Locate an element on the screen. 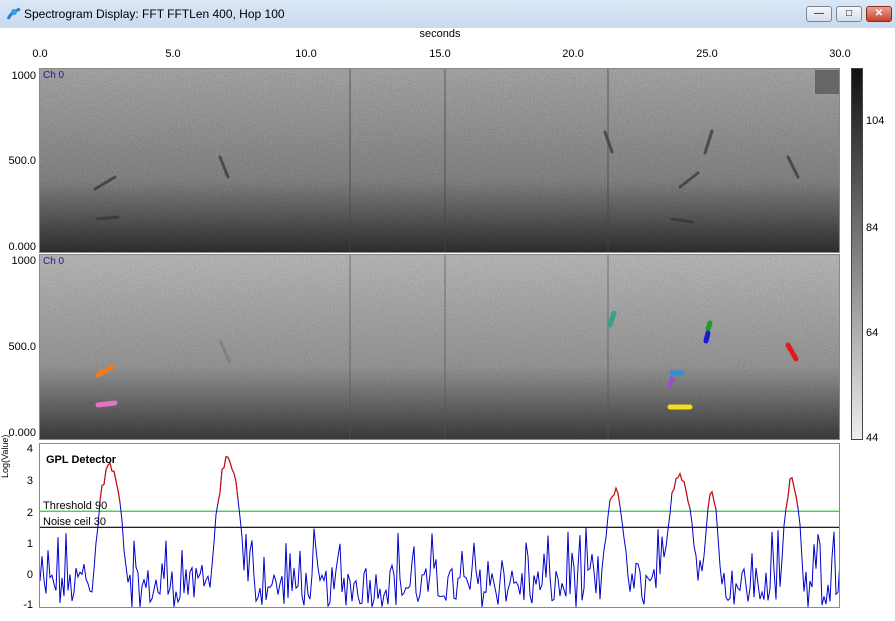  x-tick-label: 20.0 is located at coordinates (573, 54).